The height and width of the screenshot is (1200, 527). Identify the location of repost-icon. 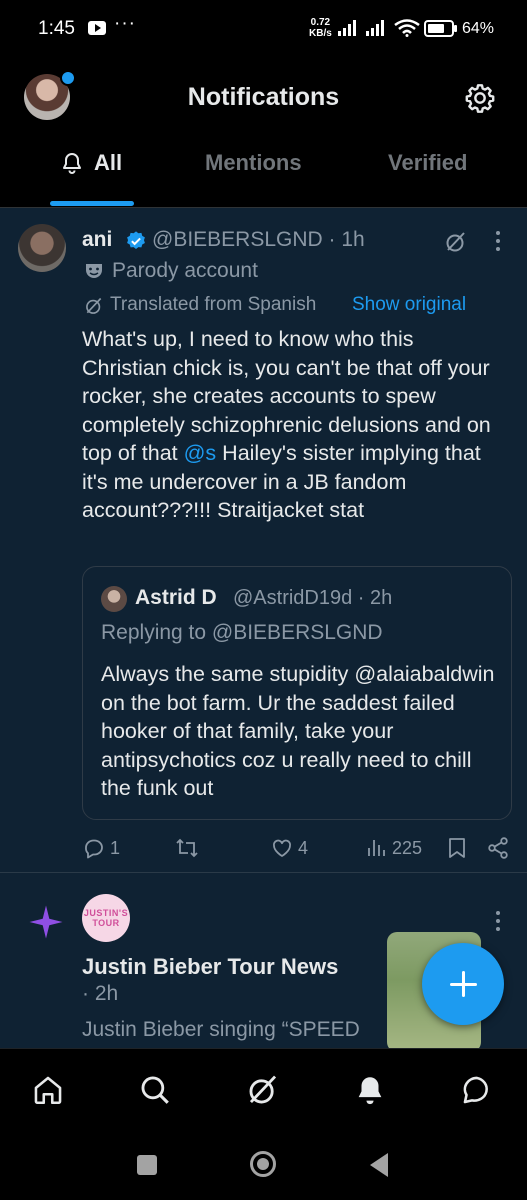
(187, 848).